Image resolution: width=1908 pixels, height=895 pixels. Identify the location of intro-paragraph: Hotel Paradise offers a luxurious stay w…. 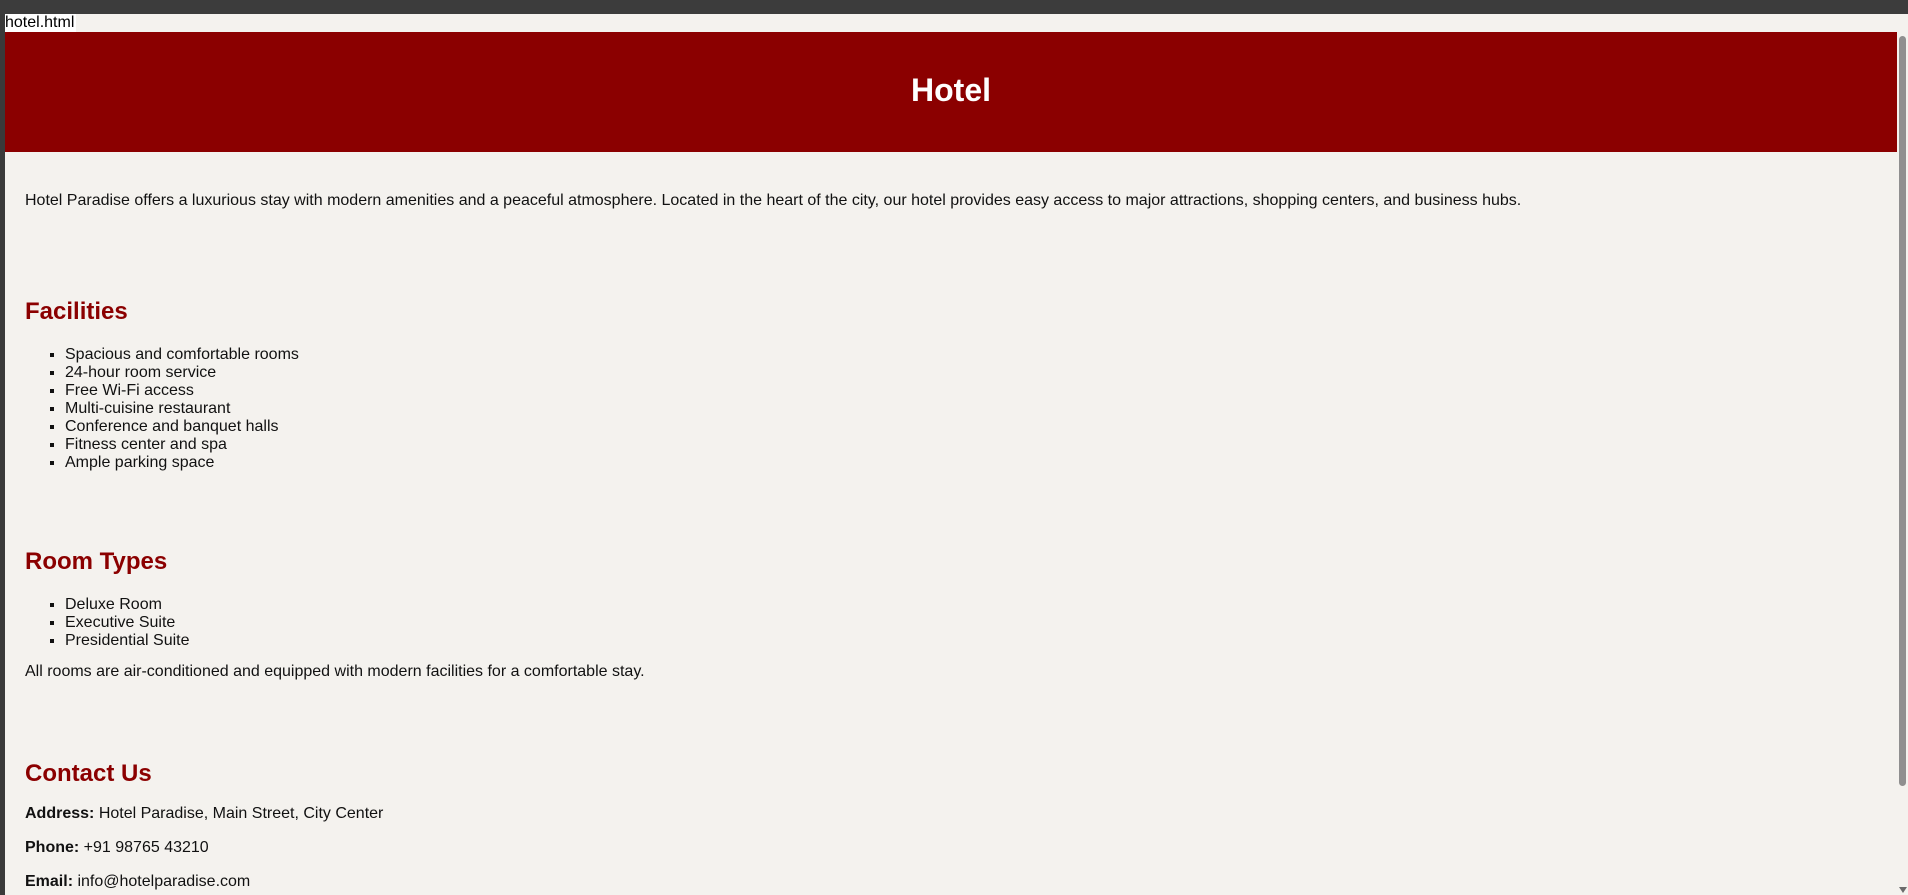
(773, 200).